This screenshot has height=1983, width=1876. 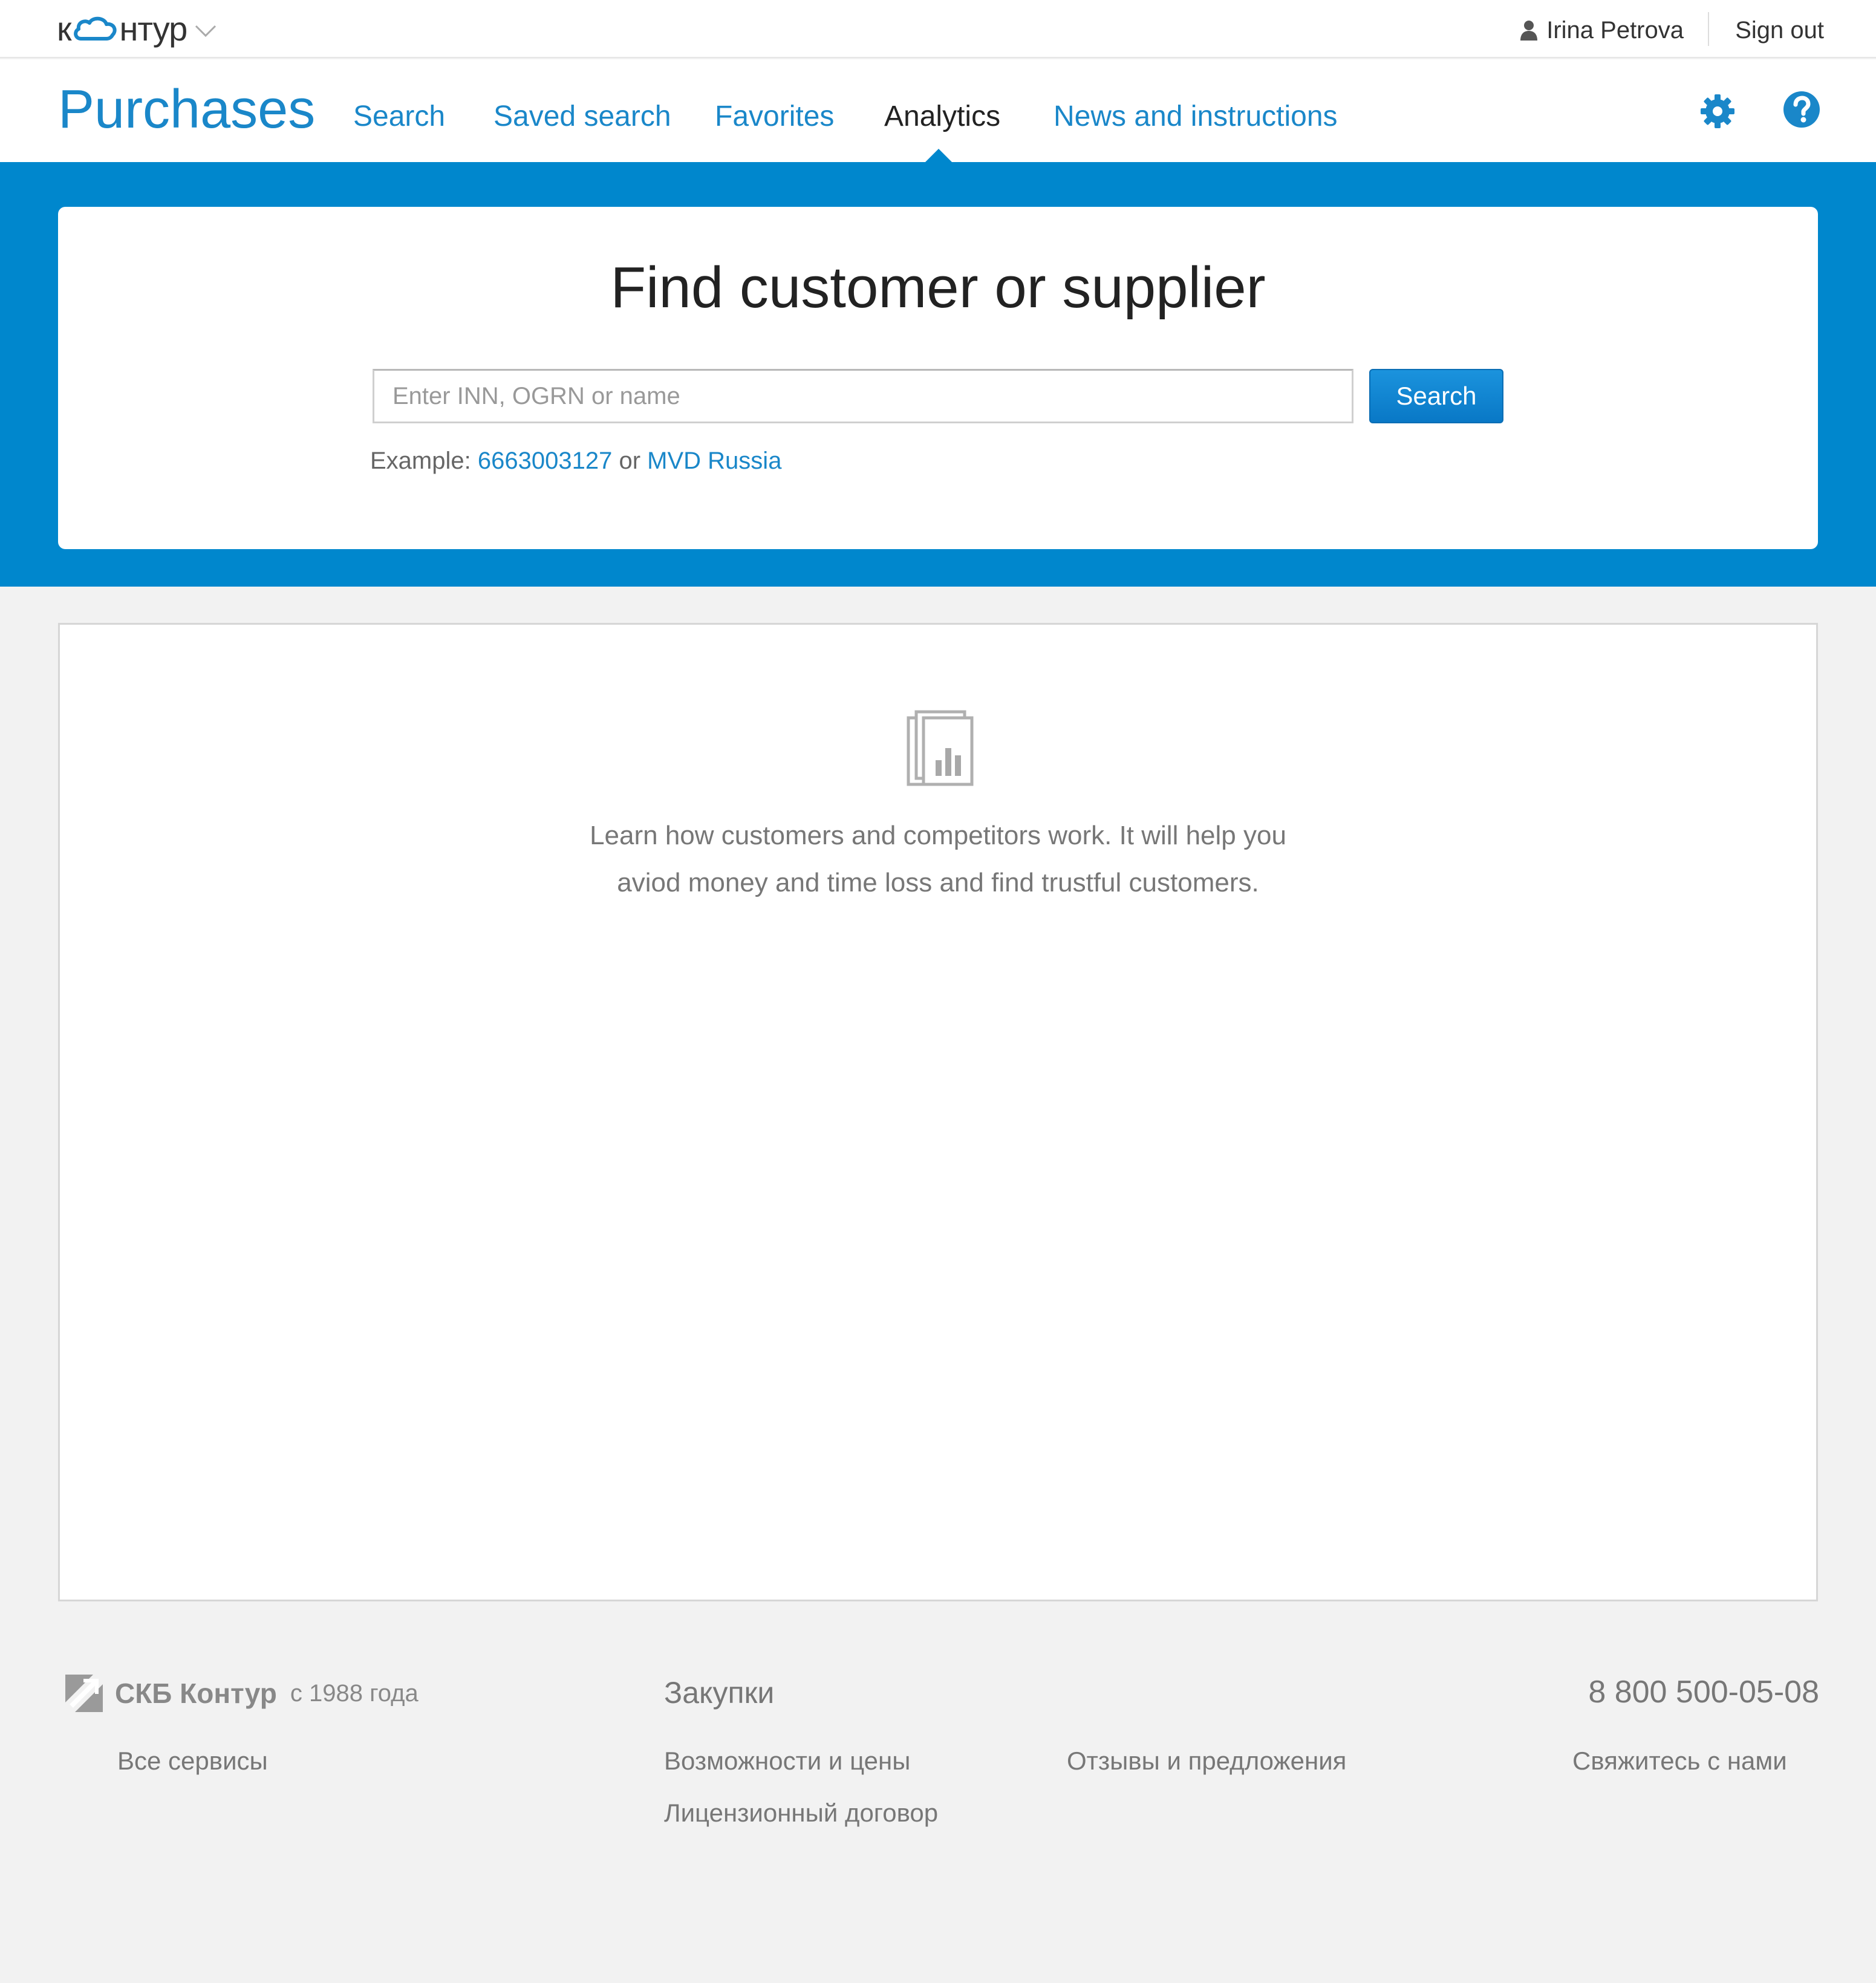 I want to click on cloud-logo-icon, so click(x=95, y=28).